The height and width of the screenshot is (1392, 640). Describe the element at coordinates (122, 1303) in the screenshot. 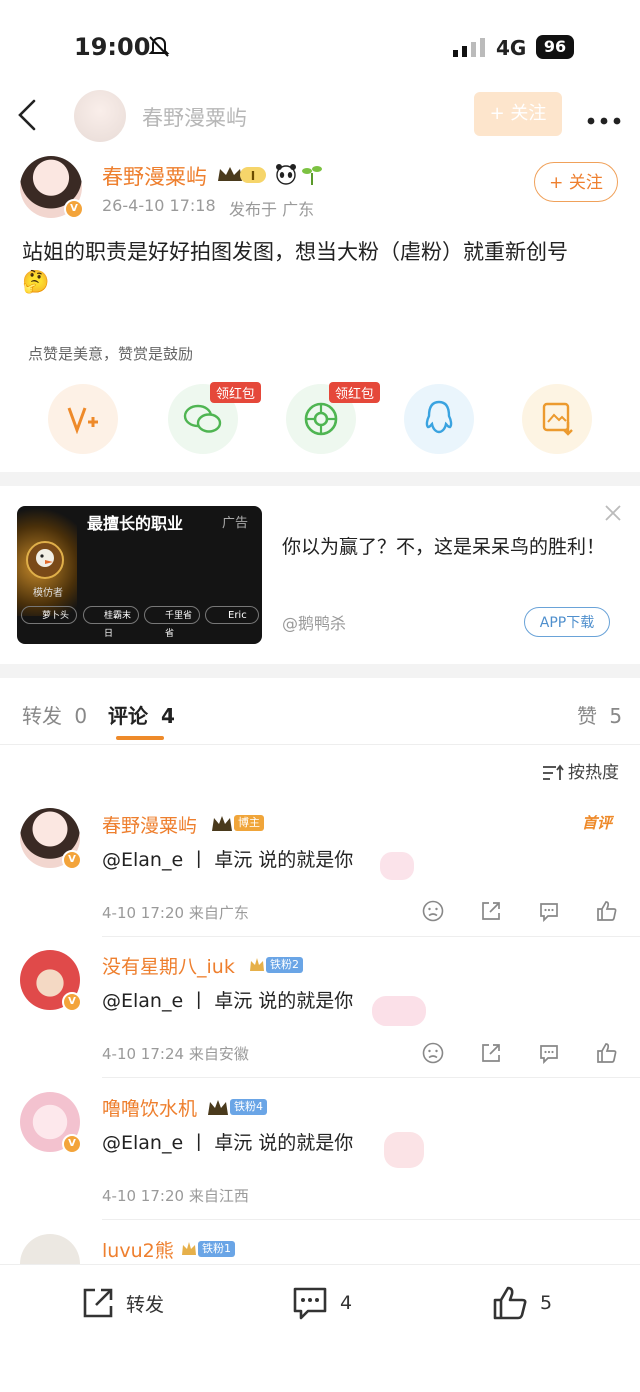

I see `bottom-repost-button: 转发` at that location.